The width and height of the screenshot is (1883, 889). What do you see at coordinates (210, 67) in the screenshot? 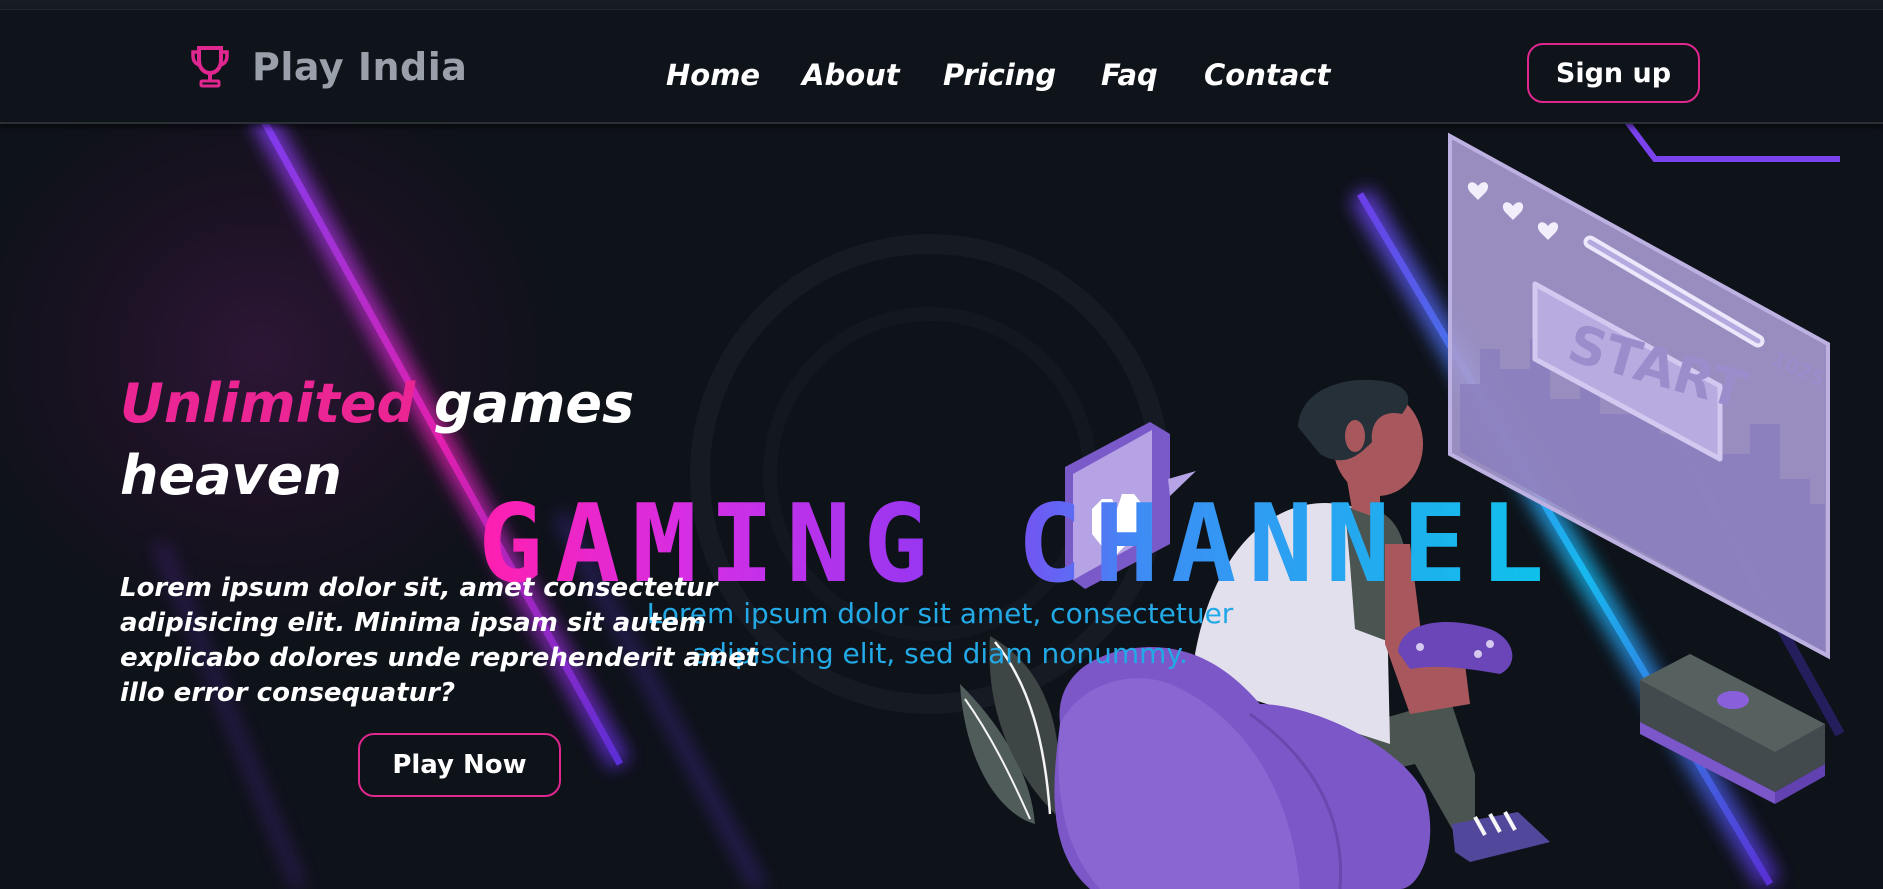
I see `trophy-icon` at bounding box center [210, 67].